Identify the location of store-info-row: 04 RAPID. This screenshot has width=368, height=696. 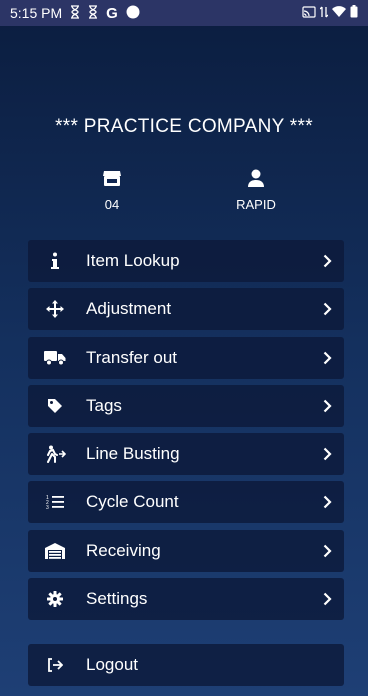
(184, 193).